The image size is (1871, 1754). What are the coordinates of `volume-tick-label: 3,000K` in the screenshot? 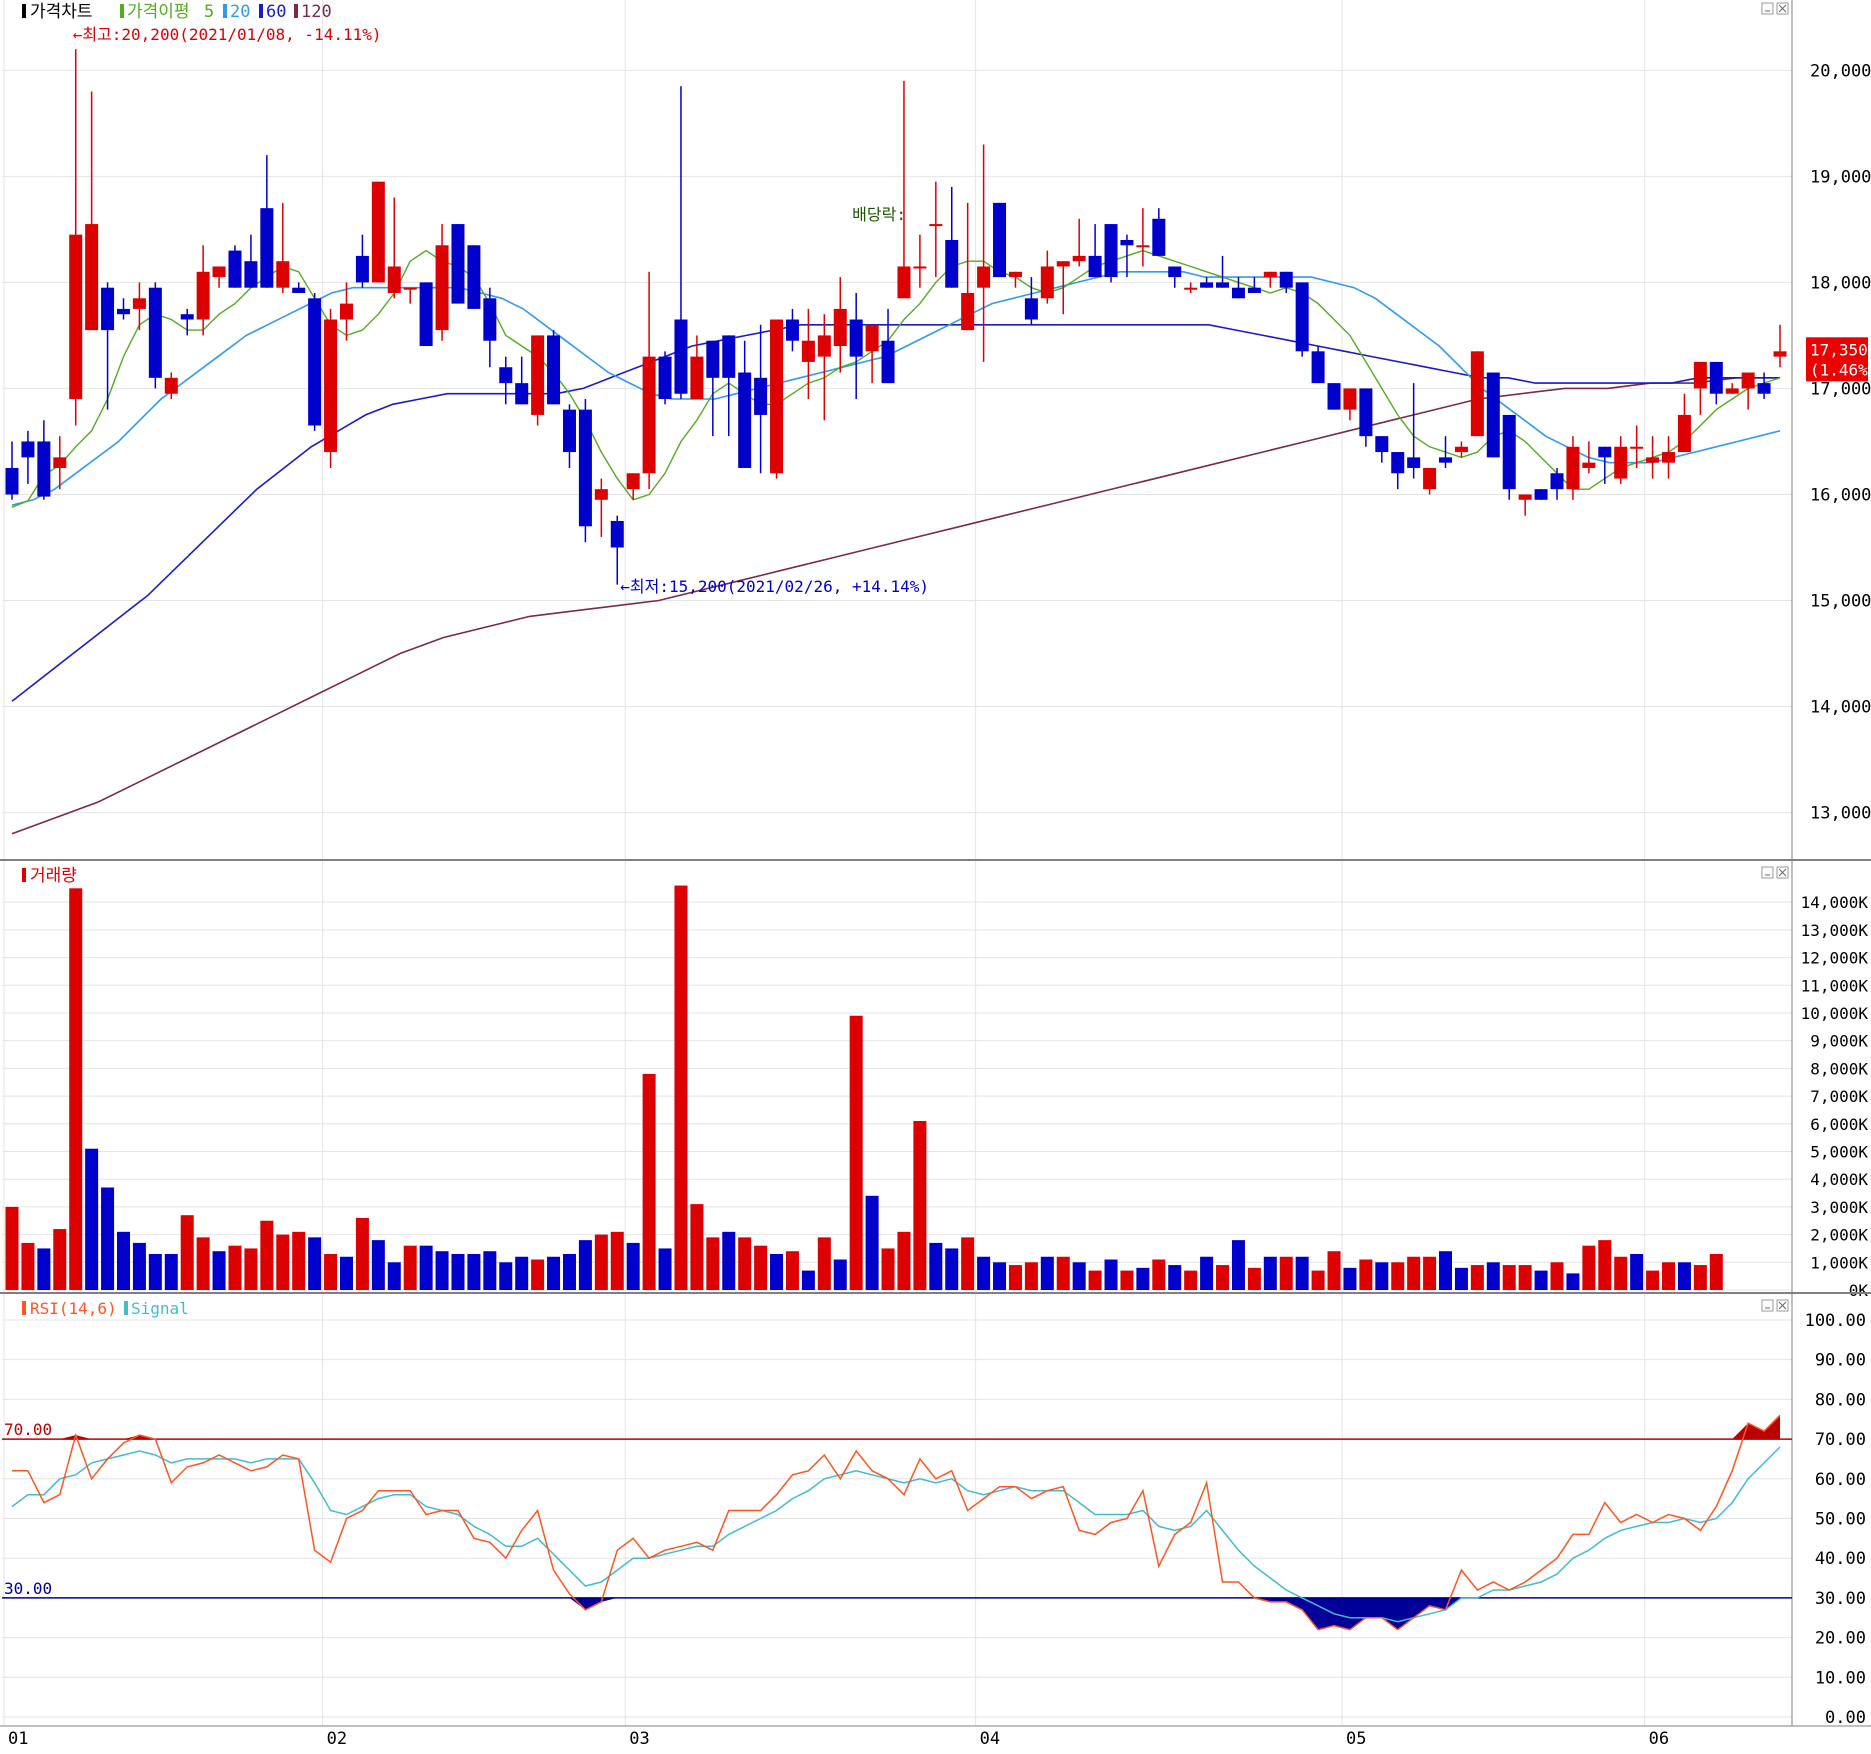 It's located at (1839, 1207).